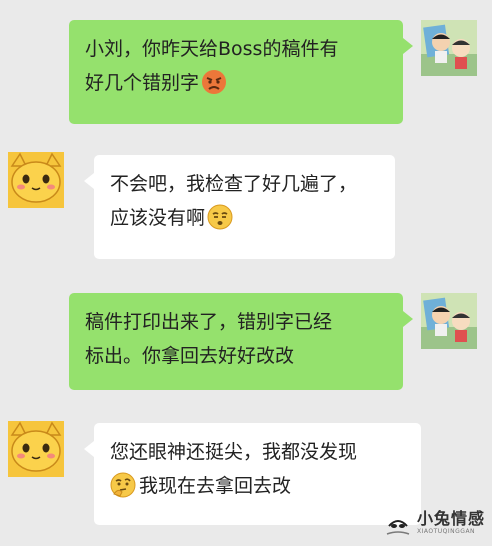  What do you see at coordinates (234, 184) in the screenshot?
I see `message-text-line: 不会吧，我检查了好几遍了，` at bounding box center [234, 184].